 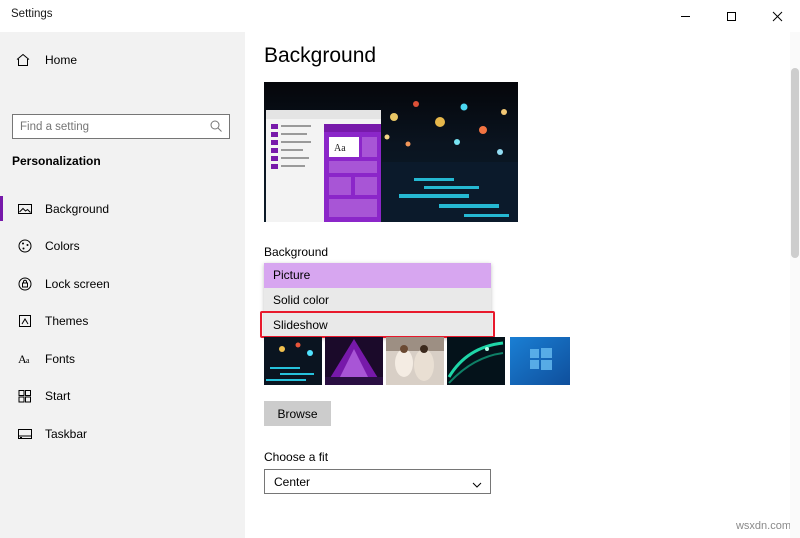 What do you see at coordinates (61, 60) in the screenshot?
I see `sidebar-home-label: Home` at bounding box center [61, 60].